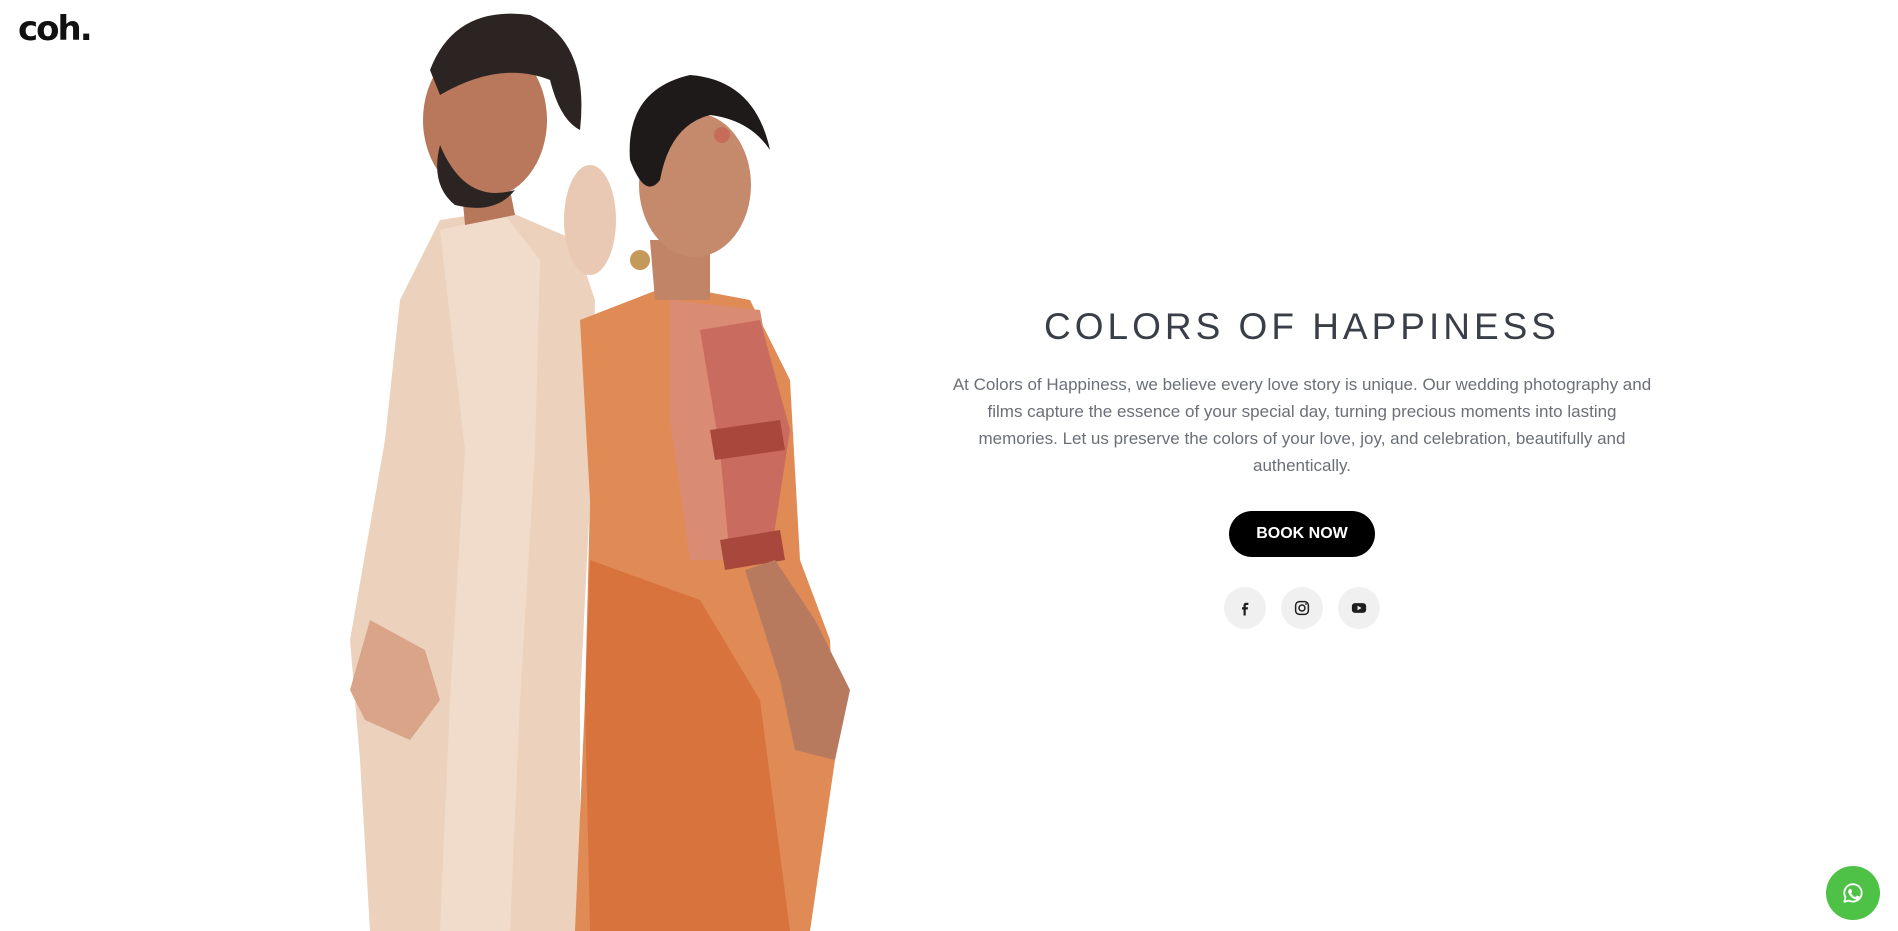  I want to click on youtube-icon, so click(1359, 608).